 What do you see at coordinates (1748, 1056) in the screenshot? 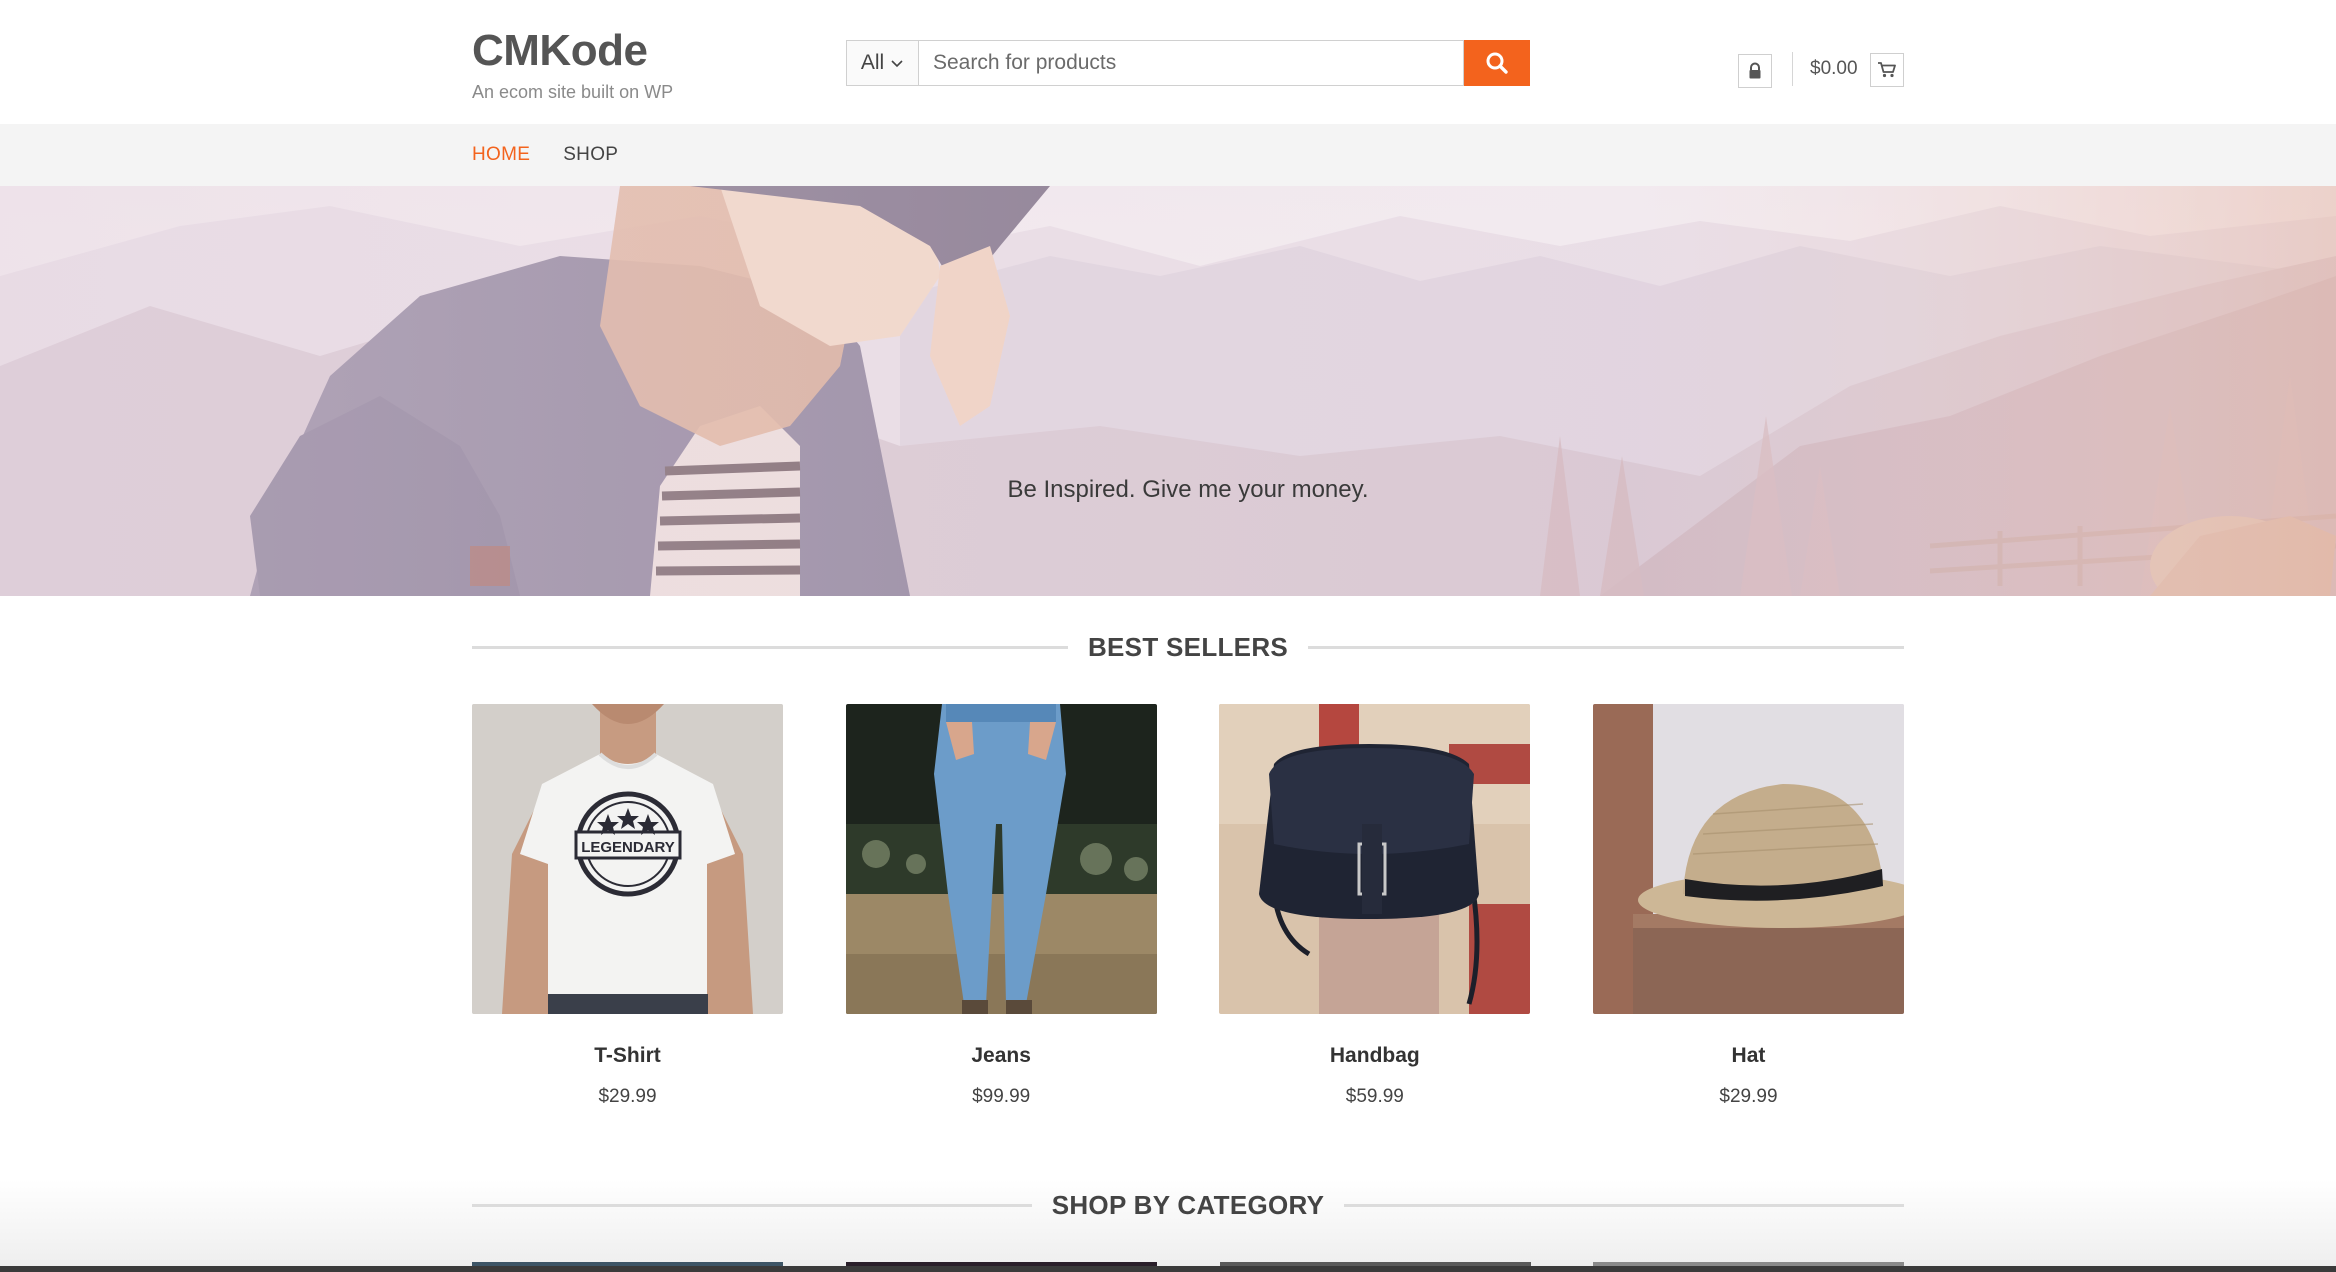
I see `product-name: Hat` at bounding box center [1748, 1056].